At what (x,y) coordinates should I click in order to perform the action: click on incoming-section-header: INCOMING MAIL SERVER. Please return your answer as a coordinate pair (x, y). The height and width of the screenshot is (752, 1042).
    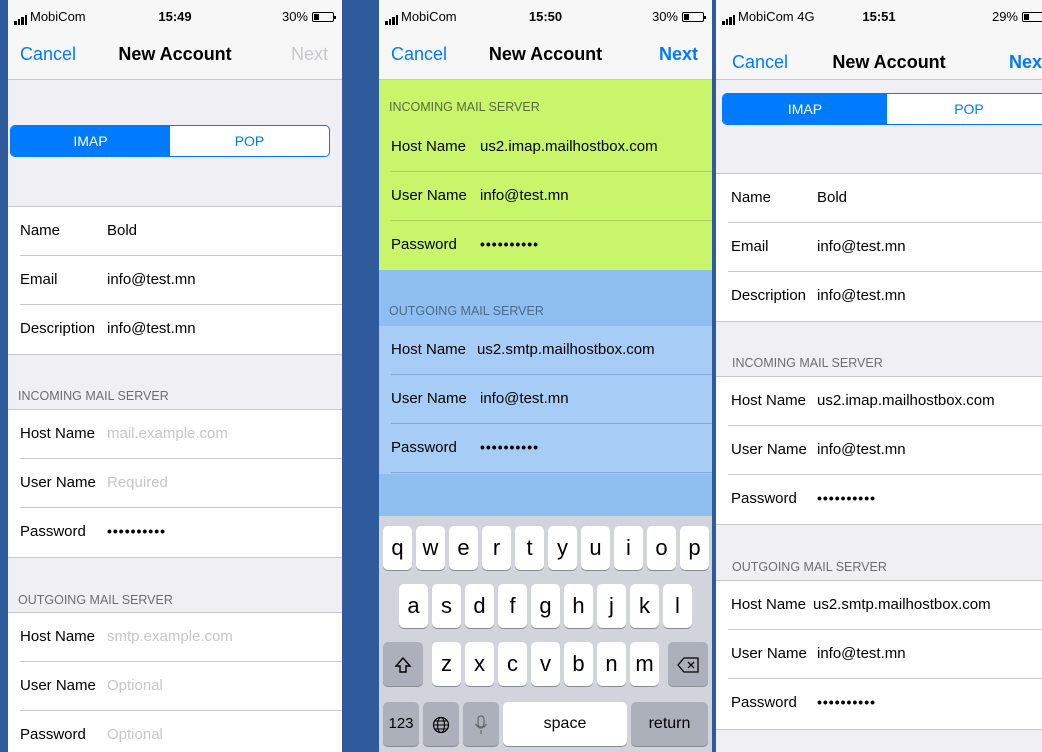
    Looking at the image, I should click on (464, 107).